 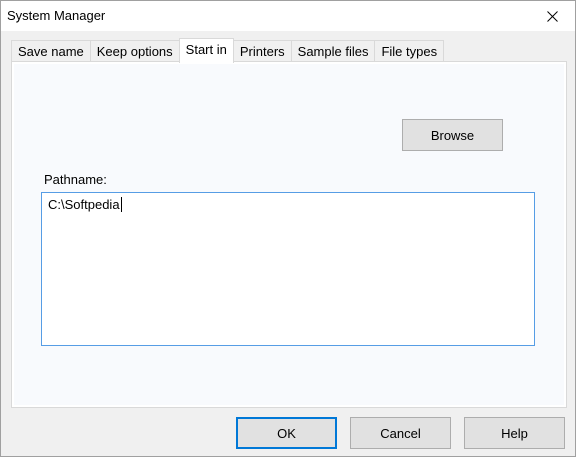 I want to click on title-bar: System Manager, so click(x=288, y=16).